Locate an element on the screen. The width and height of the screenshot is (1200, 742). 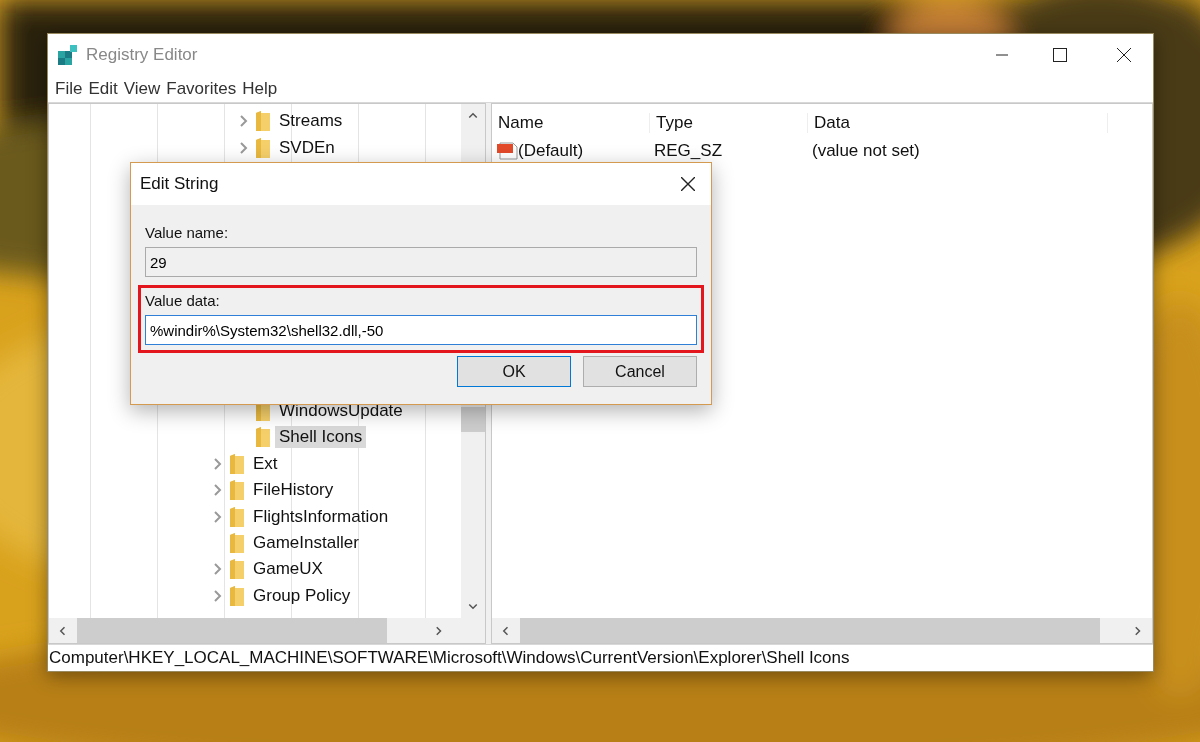
tree-item: Streams is located at coordinates (311, 121).